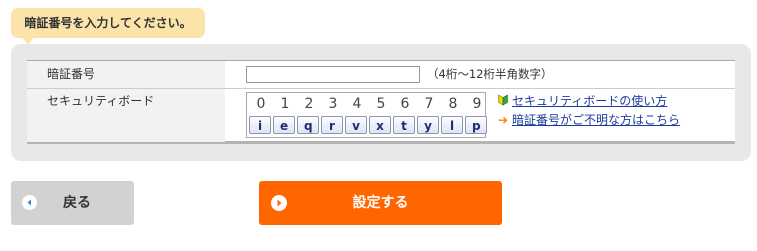 This screenshot has width=757, height=251. Describe the element at coordinates (309, 104) in the screenshot. I see `board-digit: 2` at that location.